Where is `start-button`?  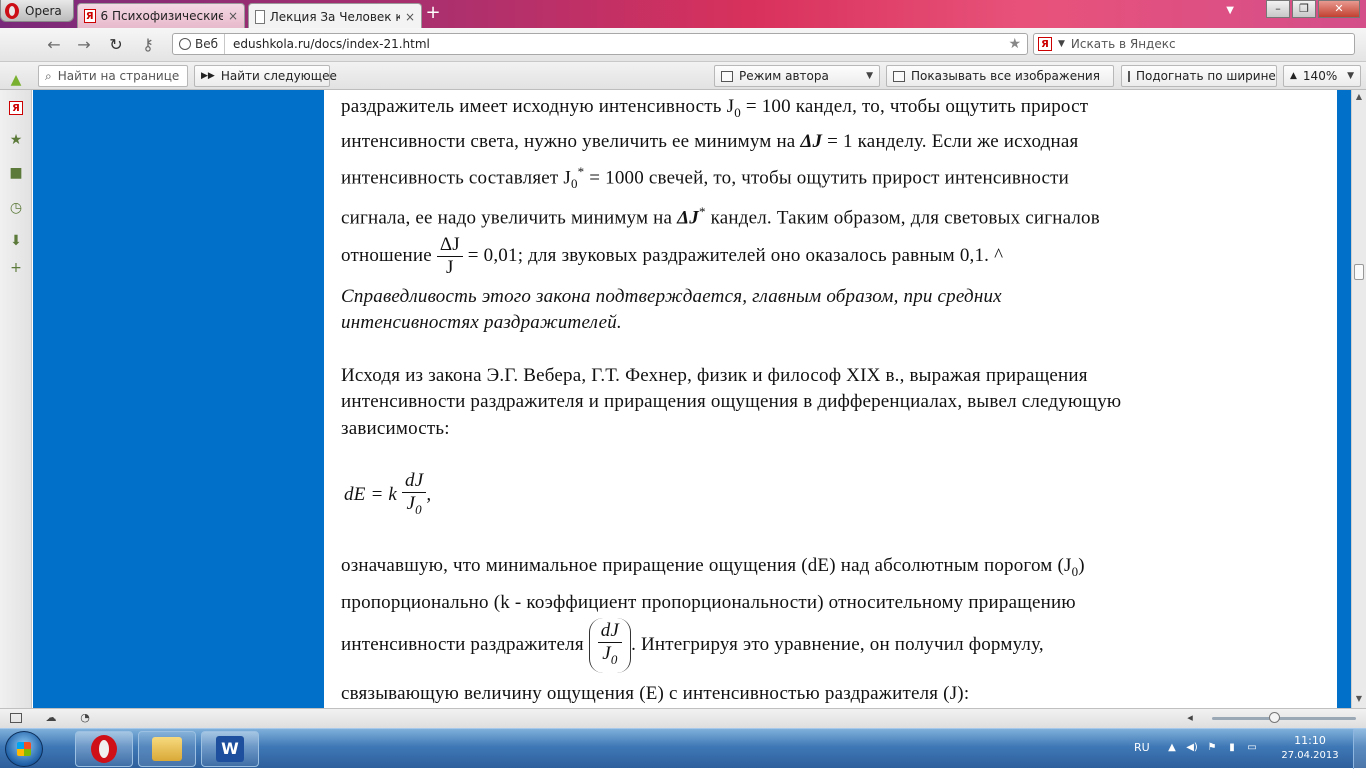
start-button is located at coordinates (24, 749).